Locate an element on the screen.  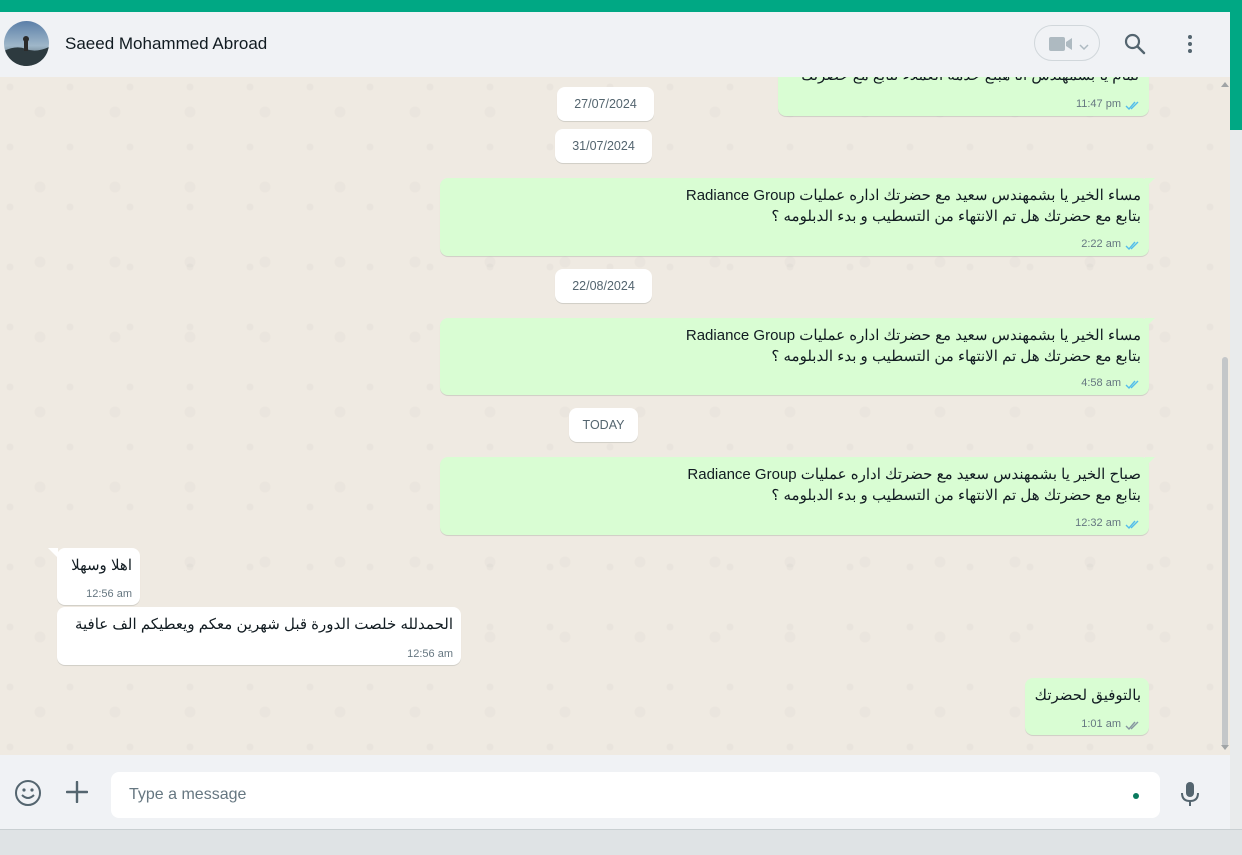
window-bottom-strip is located at coordinates (621, 842).